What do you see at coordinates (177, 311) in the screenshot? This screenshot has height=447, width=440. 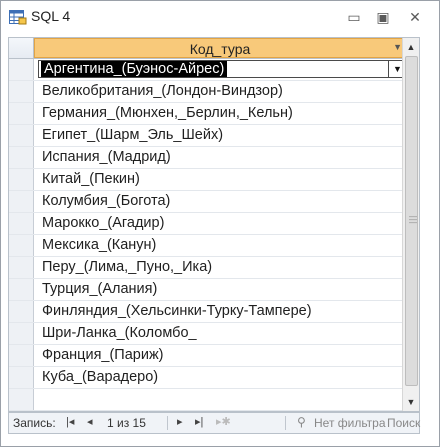 I see `table-cell: Финляндия_(Хельсинки-Турку-Тампере)` at bounding box center [177, 311].